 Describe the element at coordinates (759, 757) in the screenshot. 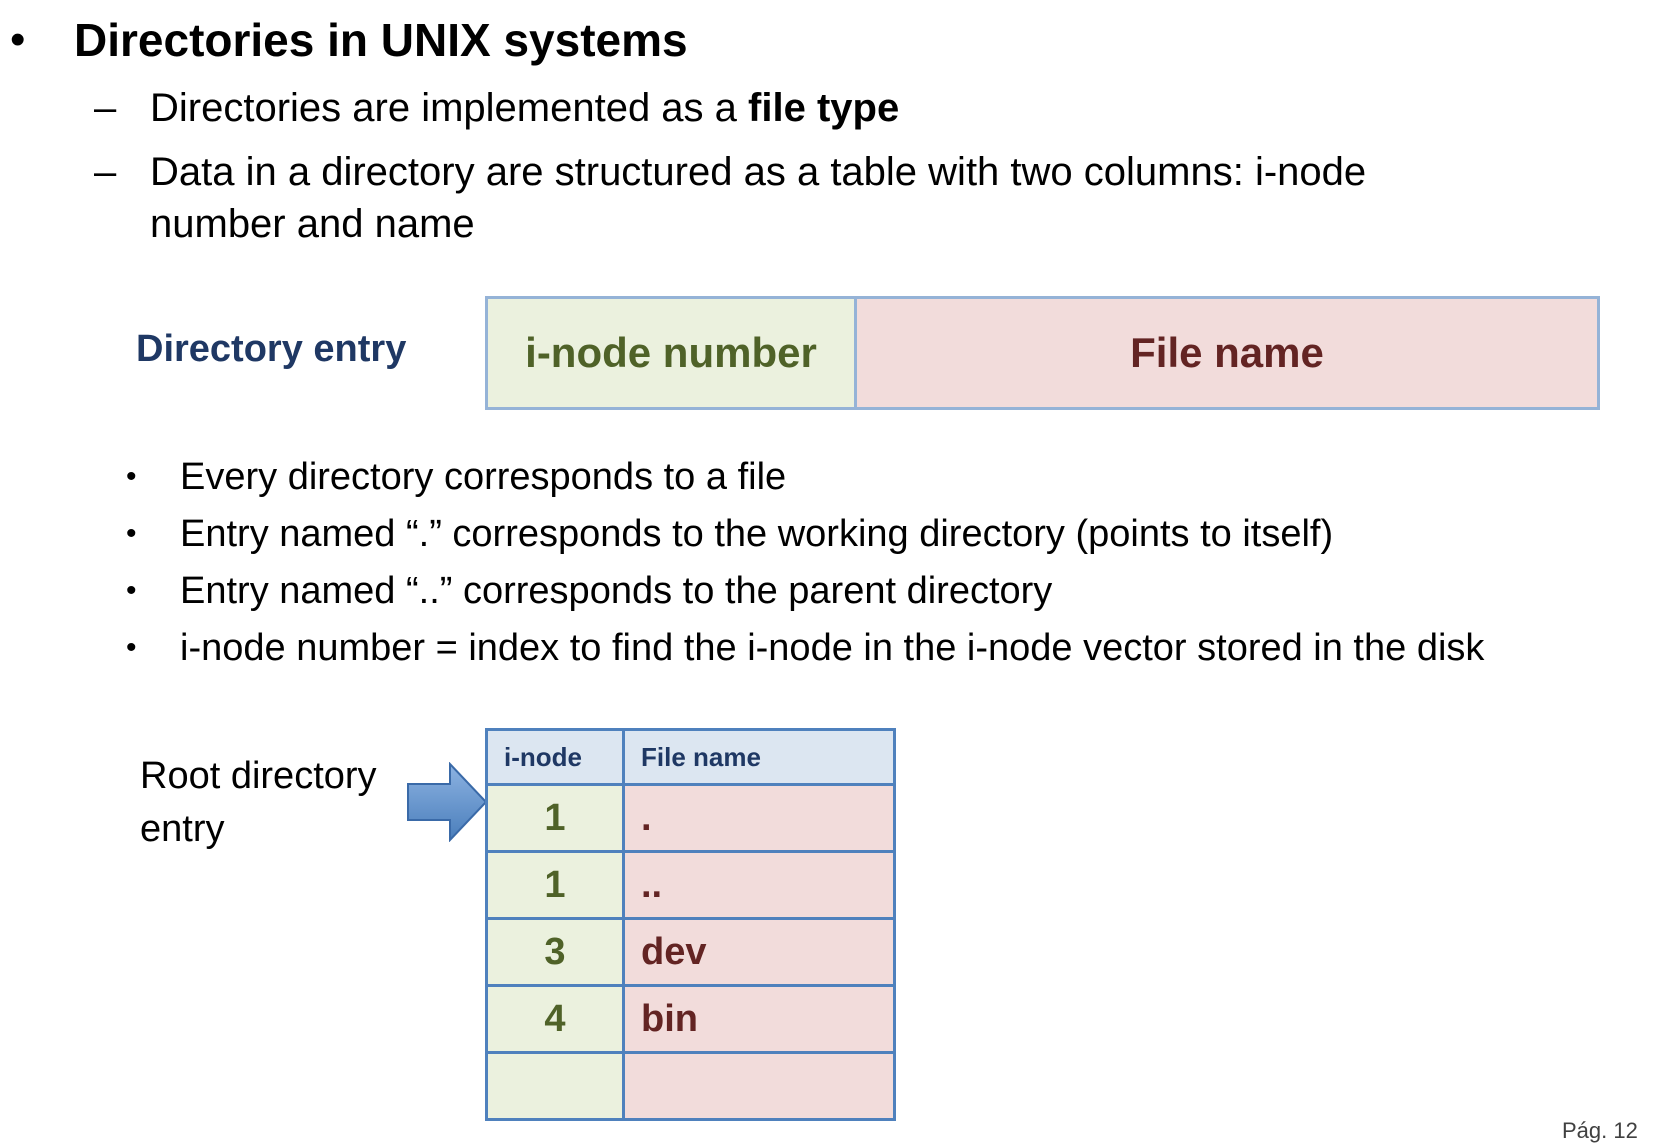

I see `filename-column-header: File name` at that location.